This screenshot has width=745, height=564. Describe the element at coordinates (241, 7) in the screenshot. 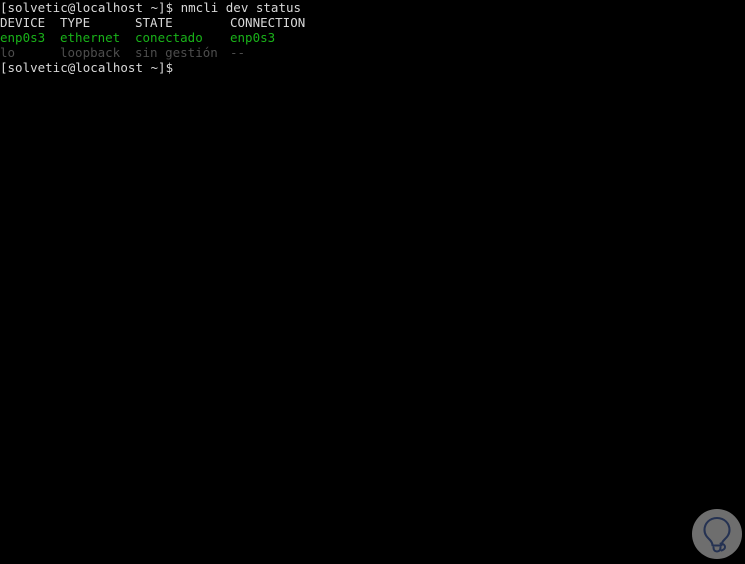

I see `typed-command: nmcli dev status` at that location.